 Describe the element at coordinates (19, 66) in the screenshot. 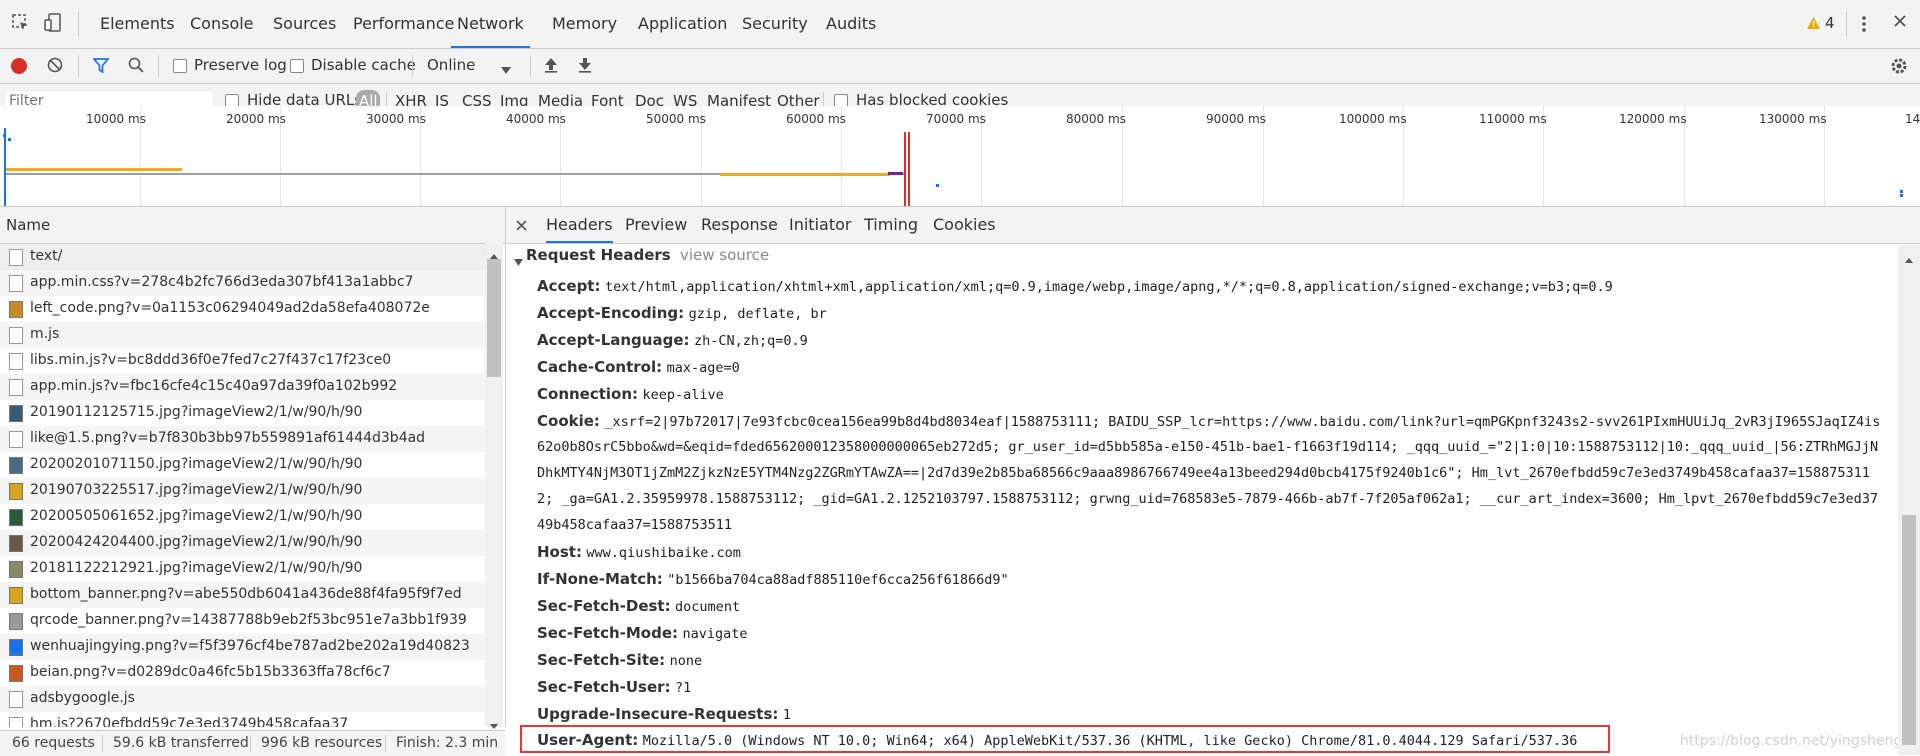

I see `record-icon` at that location.